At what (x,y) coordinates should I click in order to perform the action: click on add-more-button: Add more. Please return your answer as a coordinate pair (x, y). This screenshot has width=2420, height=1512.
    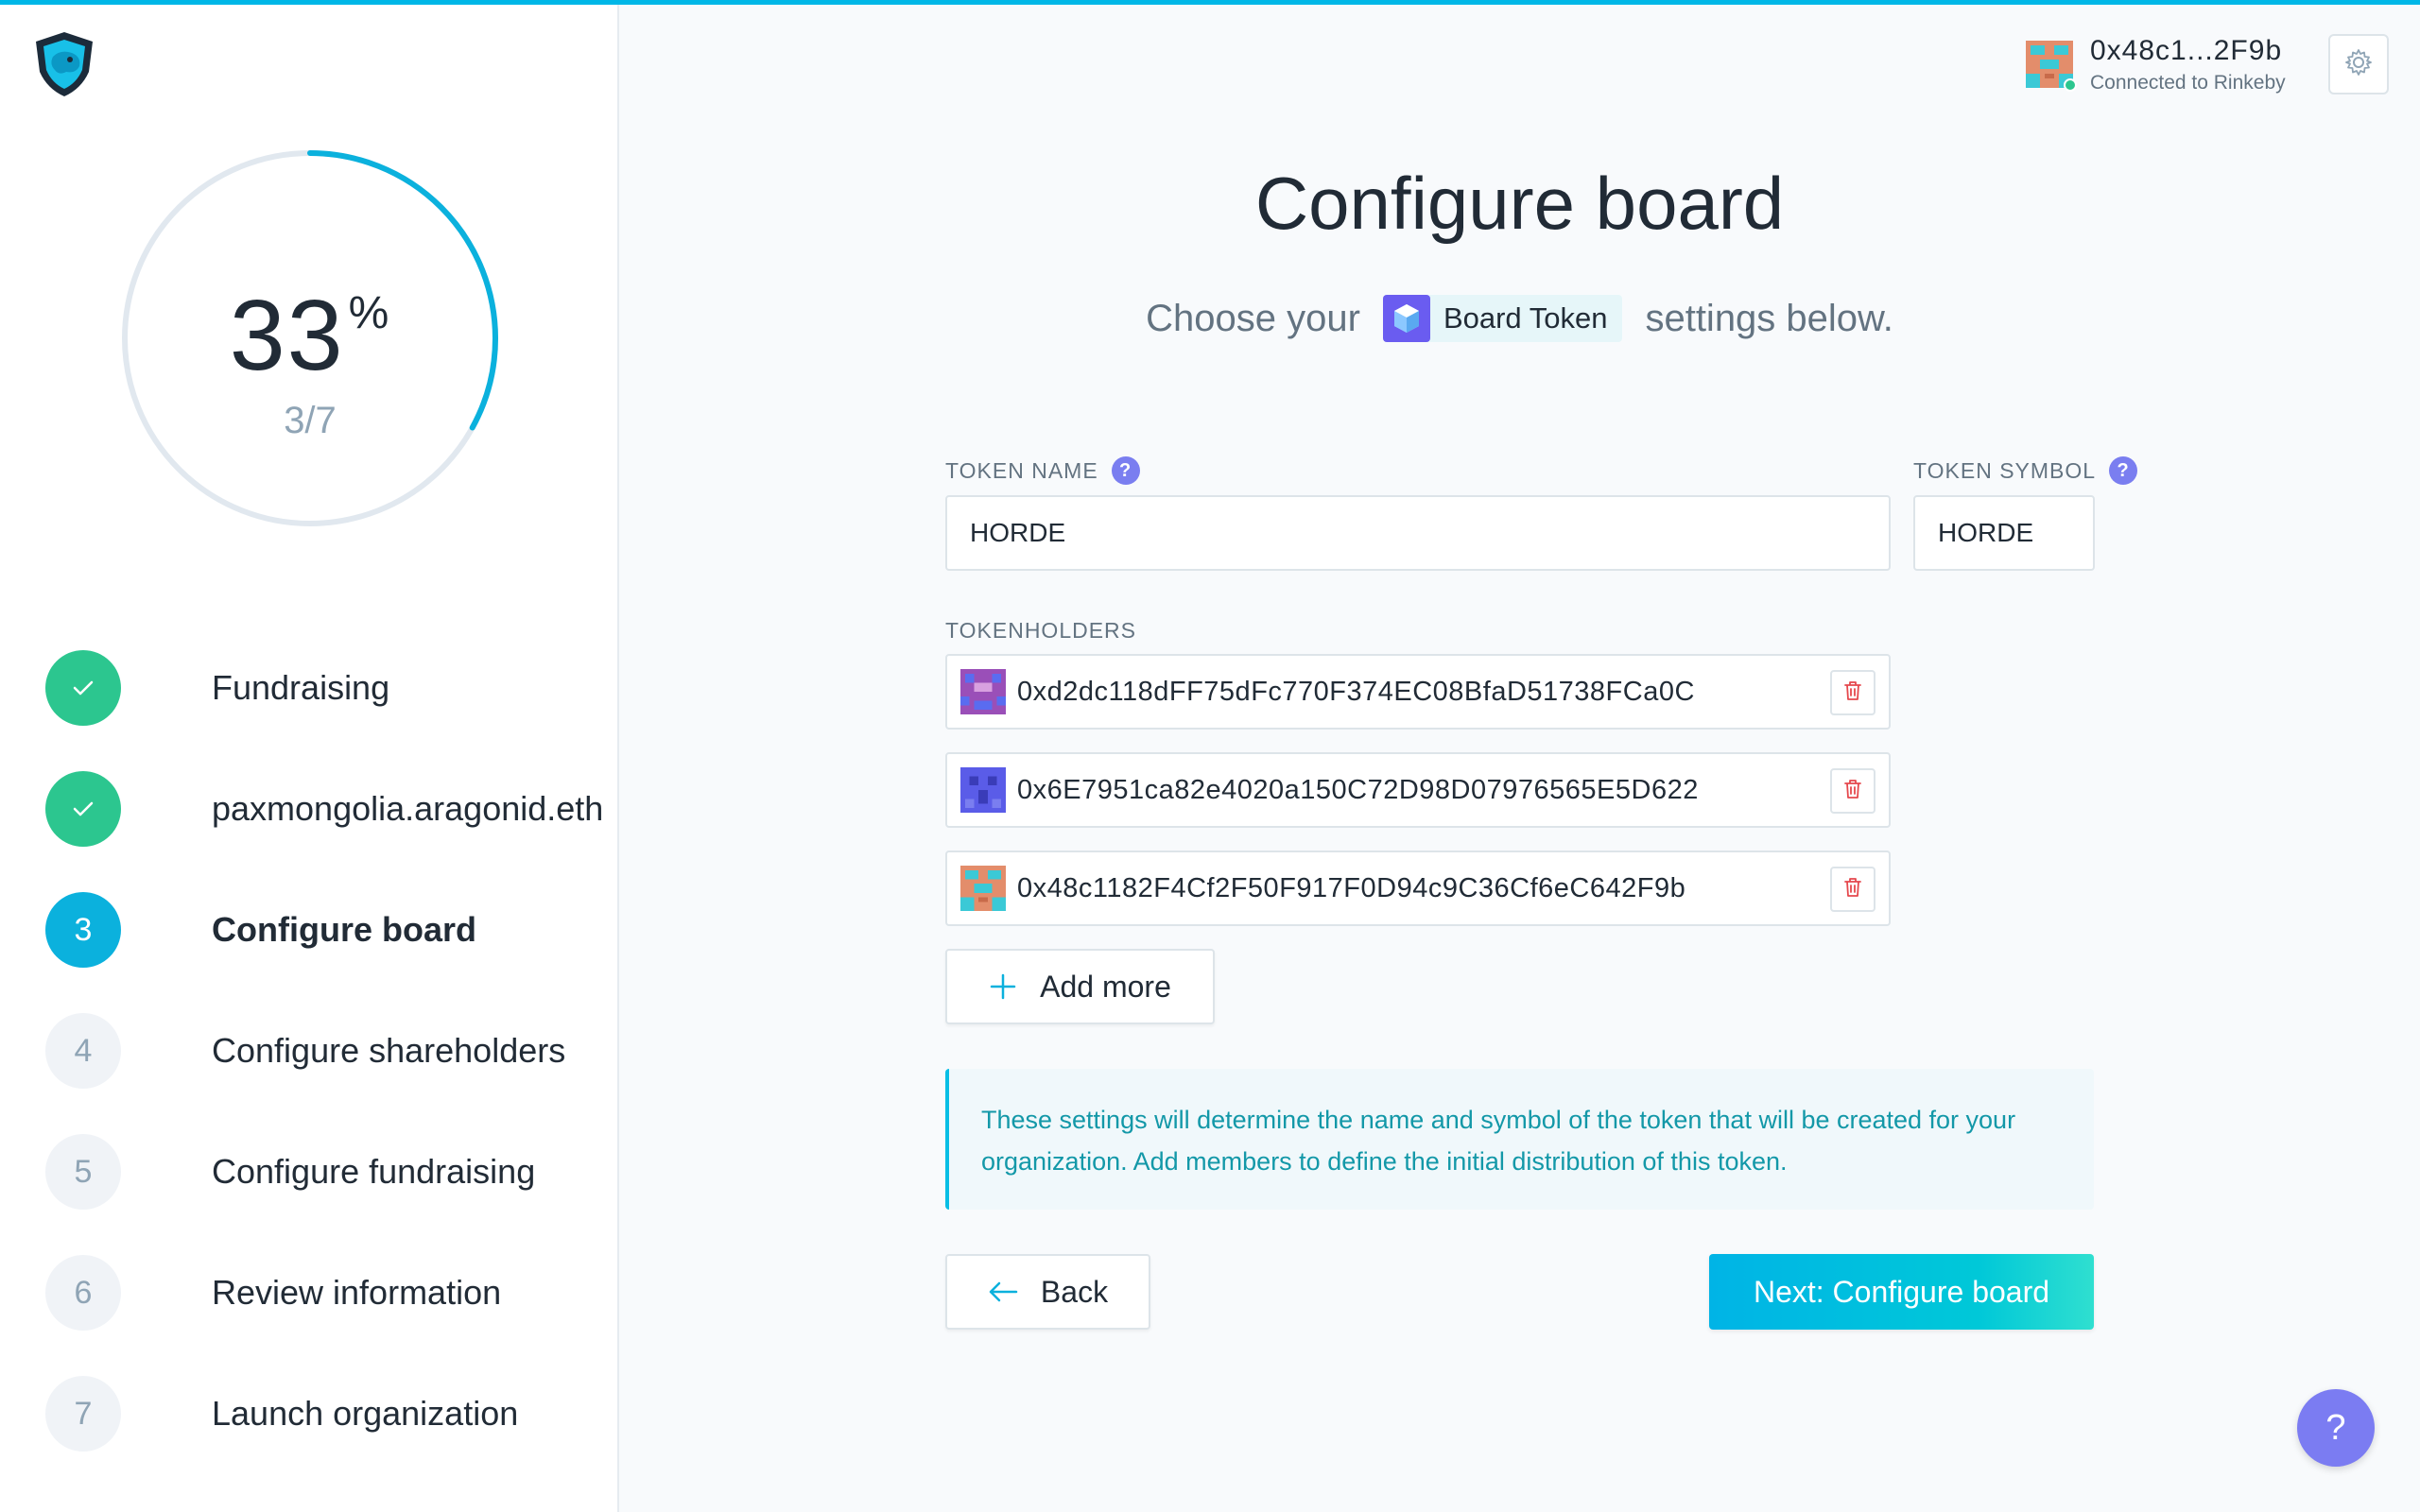
    Looking at the image, I should click on (1080, 986).